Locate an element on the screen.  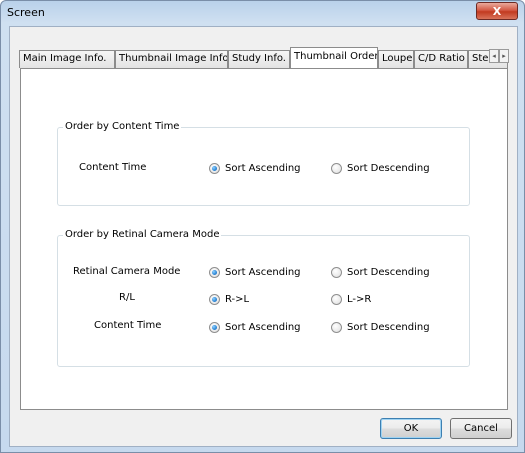
group-title: Order by Retinal Camera Mode is located at coordinates (142, 234).